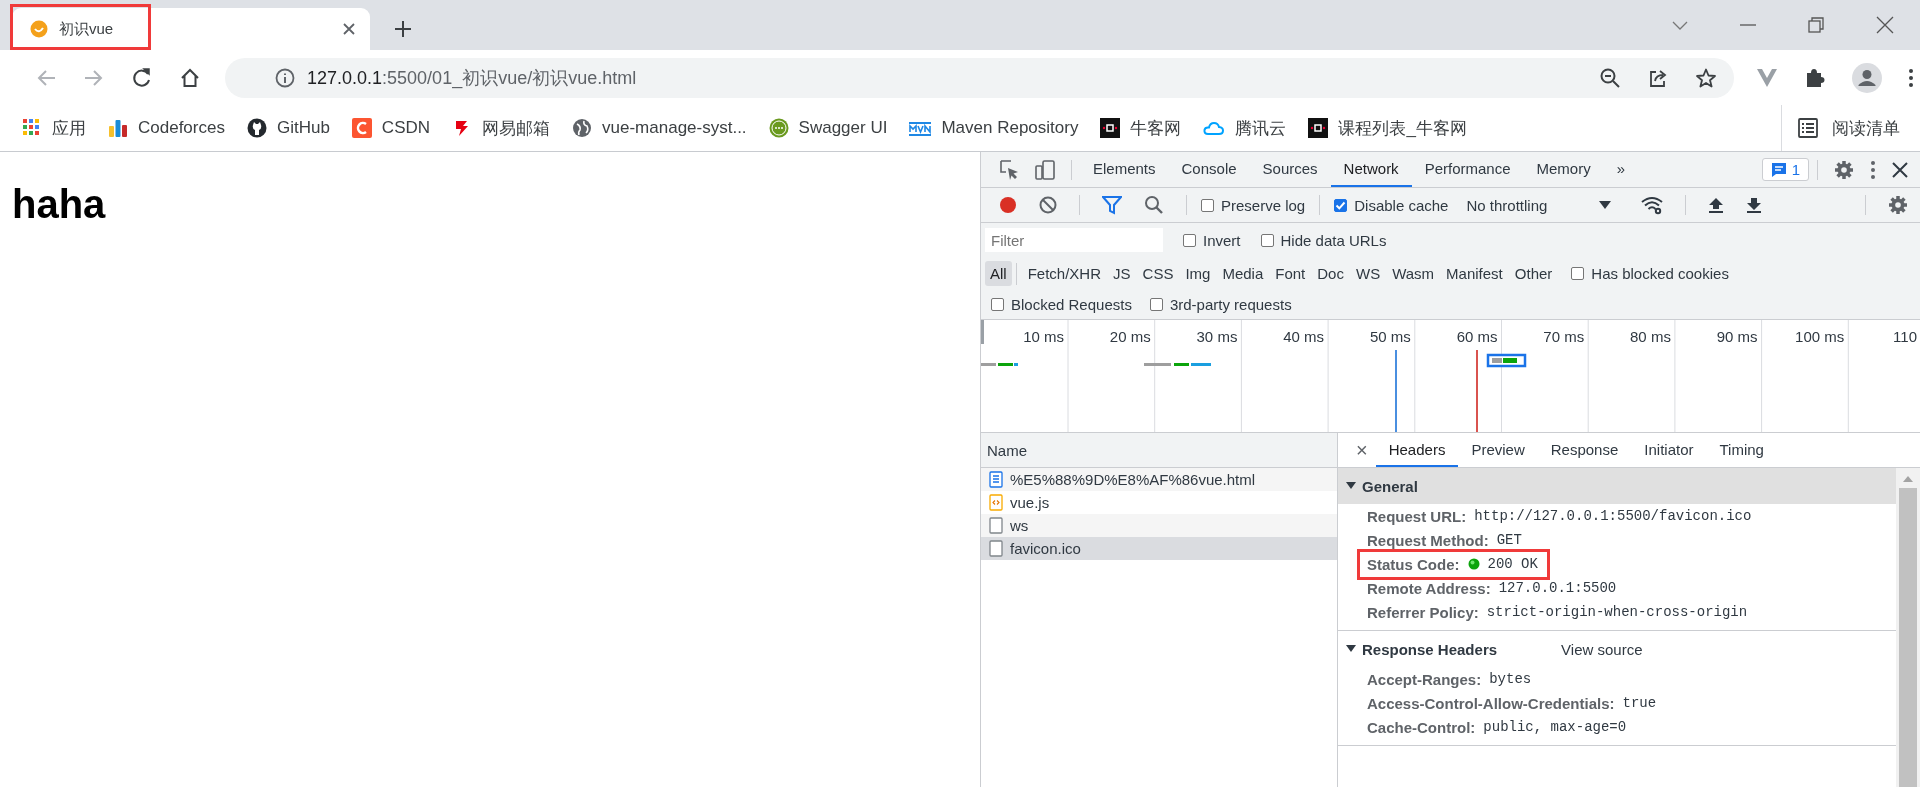  Describe the element at coordinates (1045, 548) in the screenshot. I see `request-name: favicon.ico` at that location.